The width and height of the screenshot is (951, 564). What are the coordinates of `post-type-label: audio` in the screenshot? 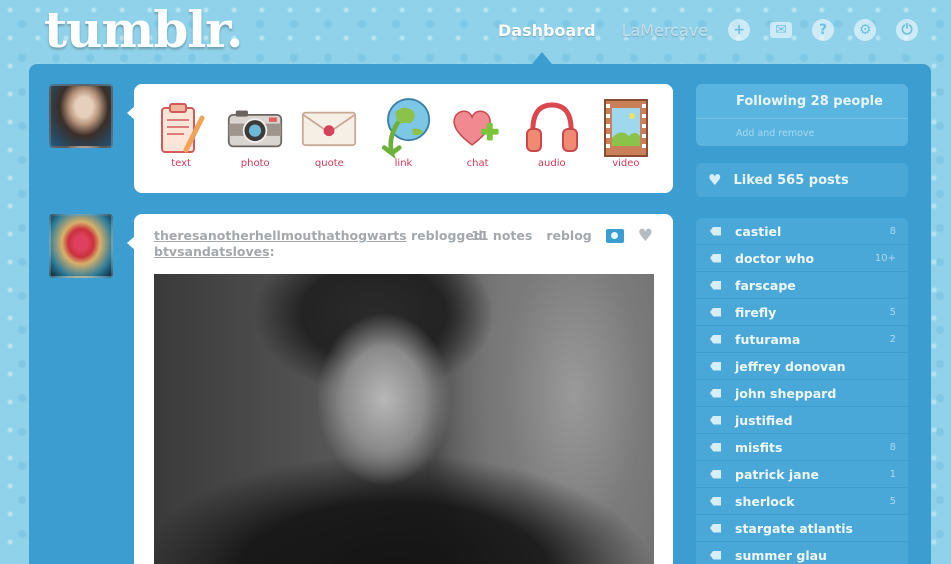 It's located at (551, 163).